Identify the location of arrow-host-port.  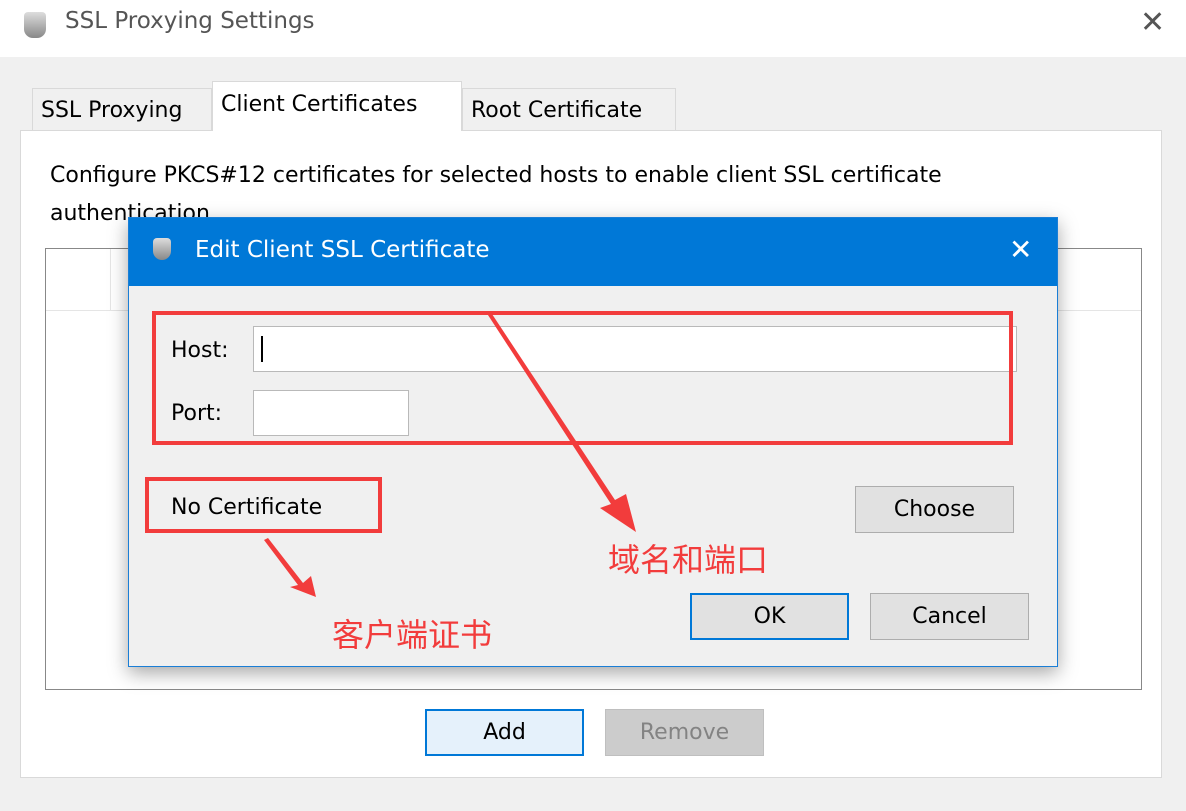
(561, 421).